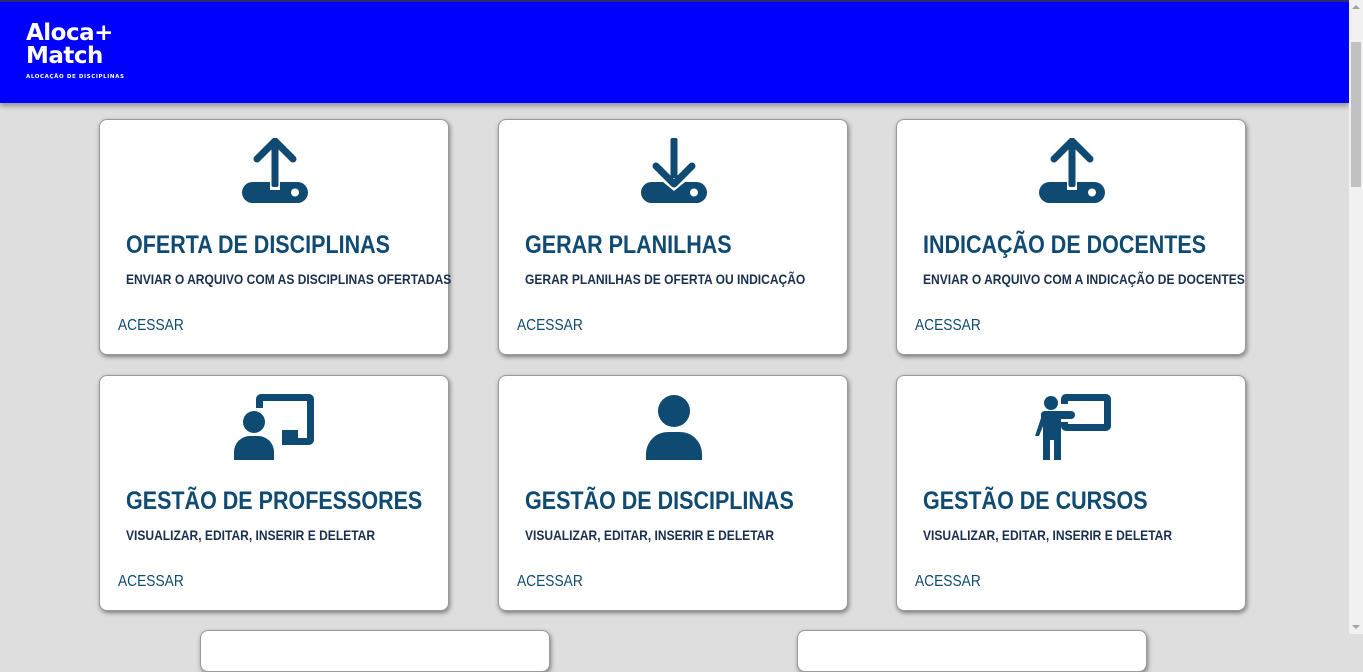  What do you see at coordinates (375, 651) in the screenshot?
I see `card-partial-left` at bounding box center [375, 651].